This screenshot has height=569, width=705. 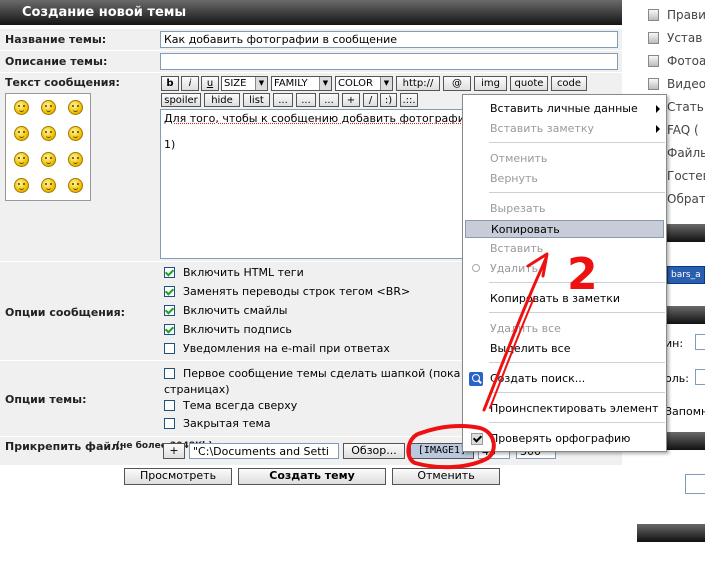 I want to click on annotation-circle, so click(x=451, y=446).